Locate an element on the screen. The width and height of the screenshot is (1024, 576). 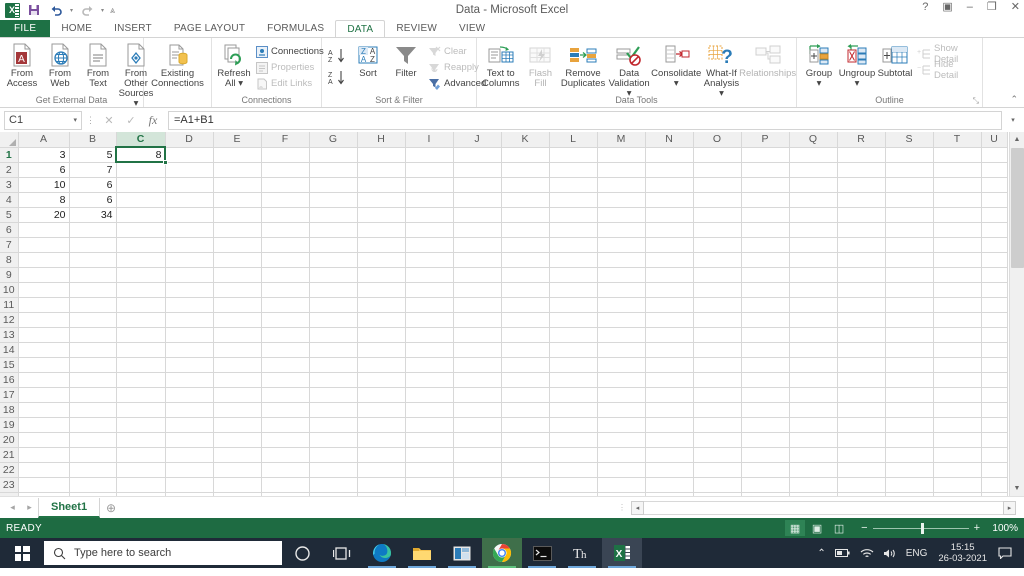
start-button is located at coordinates (22, 553).